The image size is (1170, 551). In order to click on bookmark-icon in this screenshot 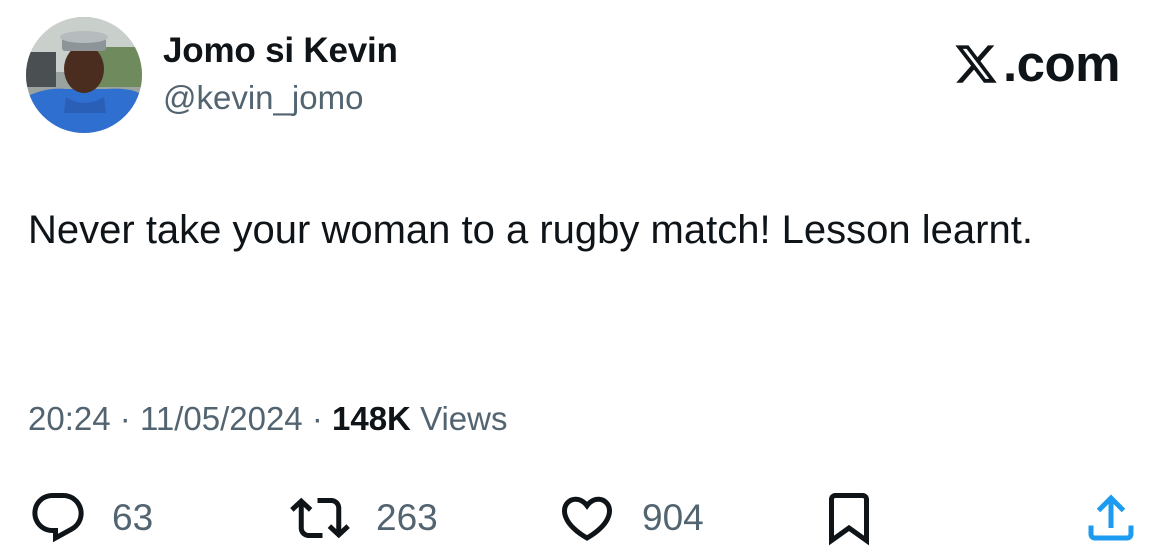, I will do `click(849, 519)`.